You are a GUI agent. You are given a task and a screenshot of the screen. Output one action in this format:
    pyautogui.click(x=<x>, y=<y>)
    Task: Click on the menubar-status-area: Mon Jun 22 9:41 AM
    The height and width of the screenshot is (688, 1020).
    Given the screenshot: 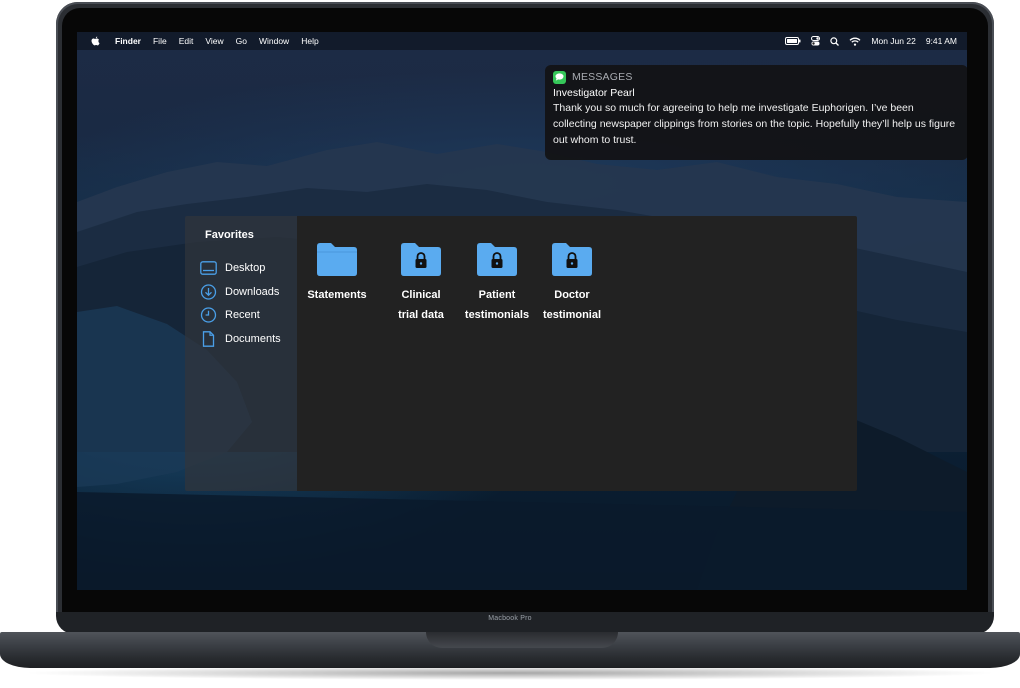 What is the action you would take?
    pyautogui.click(x=876, y=41)
    